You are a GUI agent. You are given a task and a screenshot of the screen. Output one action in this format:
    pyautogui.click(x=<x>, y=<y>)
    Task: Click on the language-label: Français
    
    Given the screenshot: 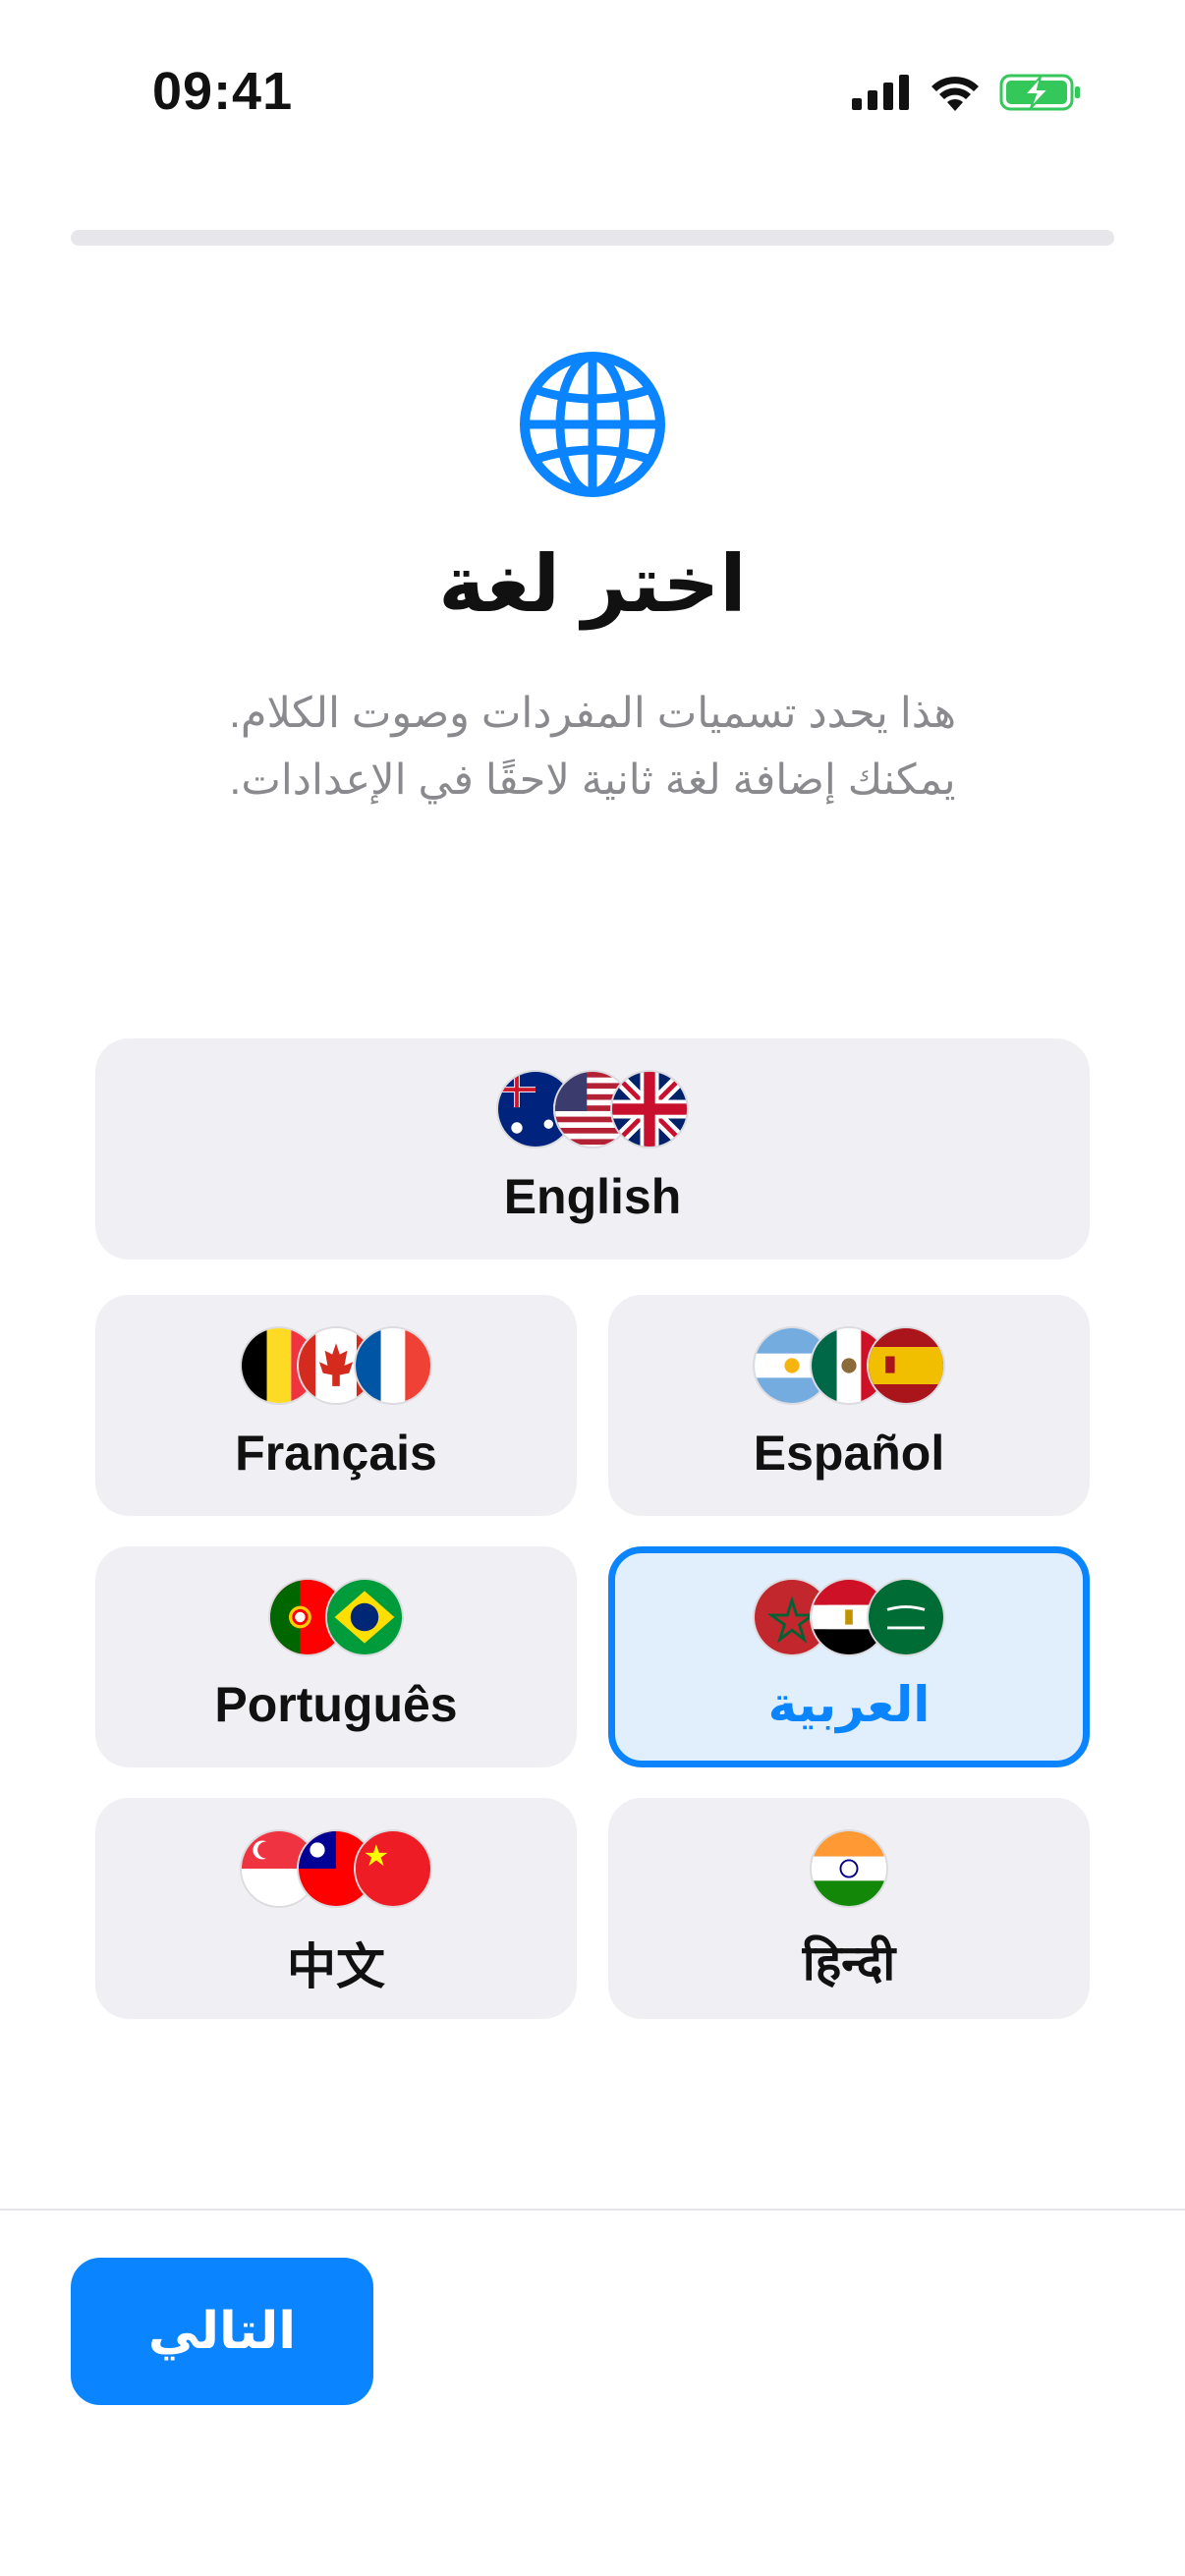 What is the action you would take?
    pyautogui.click(x=336, y=1453)
    